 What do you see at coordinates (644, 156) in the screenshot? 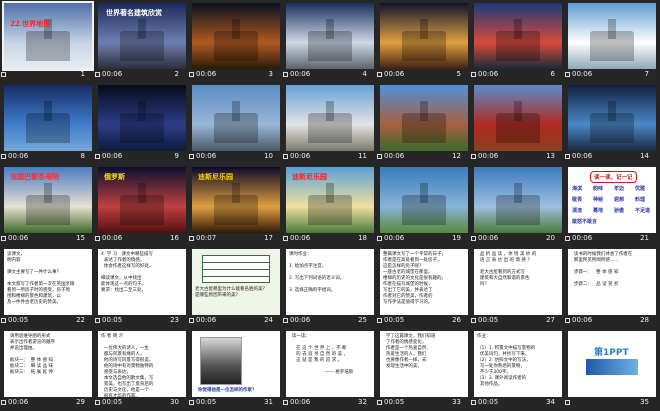
I see `slide-number: 14` at bounding box center [644, 156].